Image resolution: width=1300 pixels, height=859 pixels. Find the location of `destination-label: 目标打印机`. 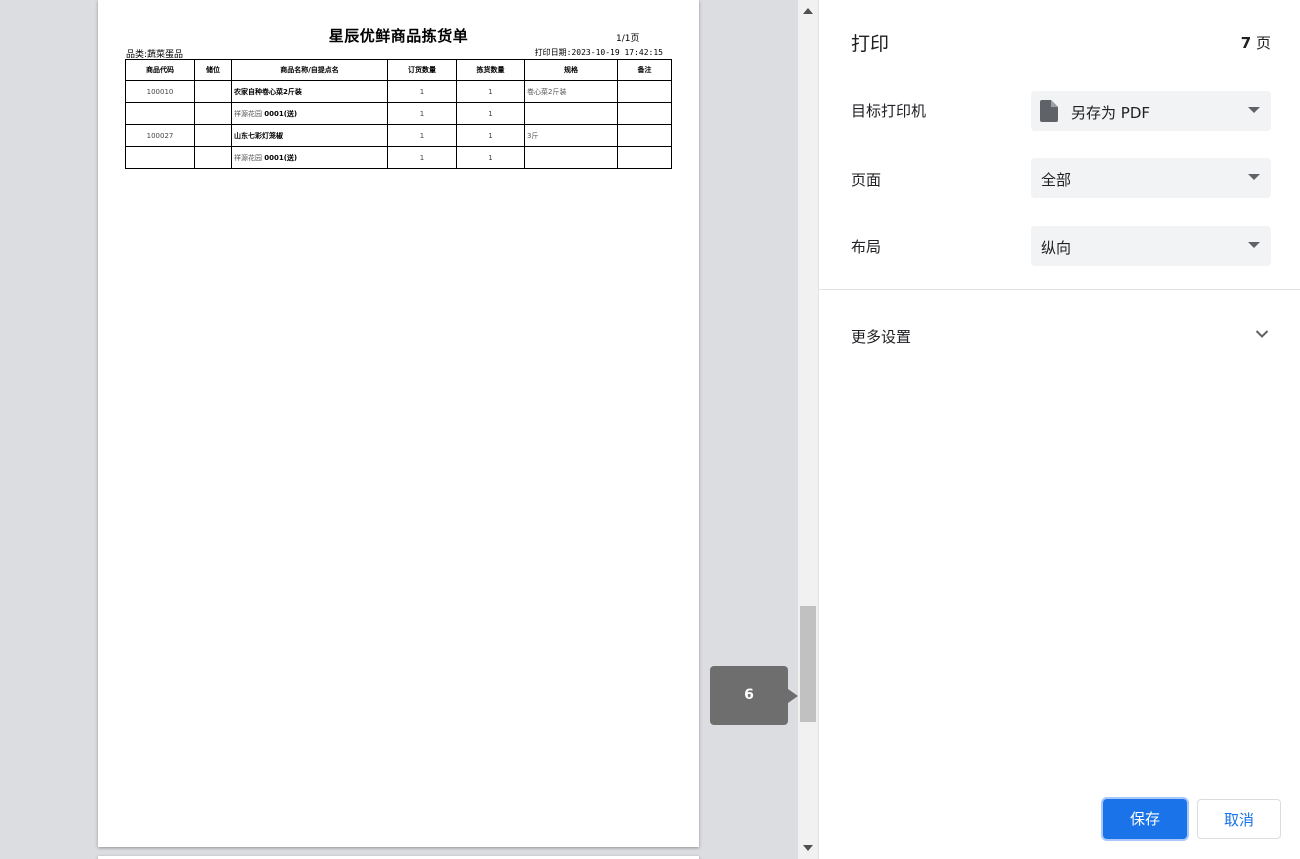

destination-label: 目标打印机 is located at coordinates (889, 111).